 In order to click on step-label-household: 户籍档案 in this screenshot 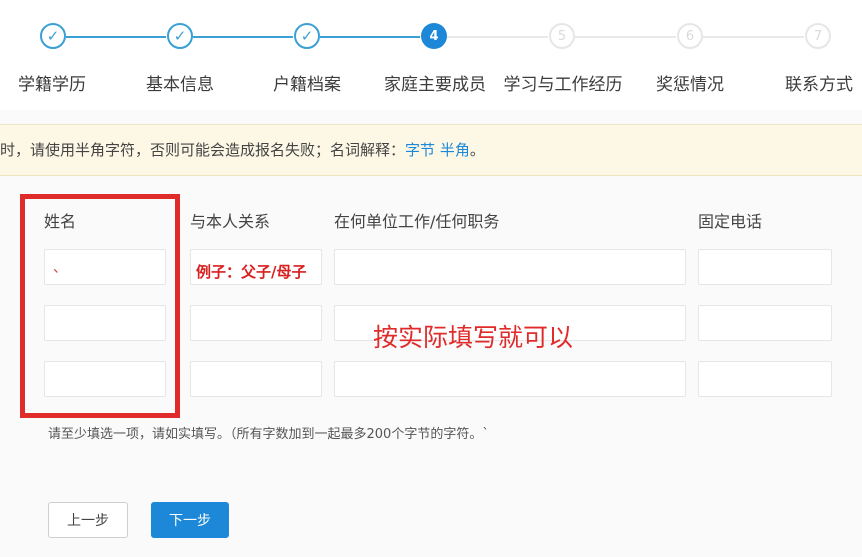, I will do `click(307, 82)`.